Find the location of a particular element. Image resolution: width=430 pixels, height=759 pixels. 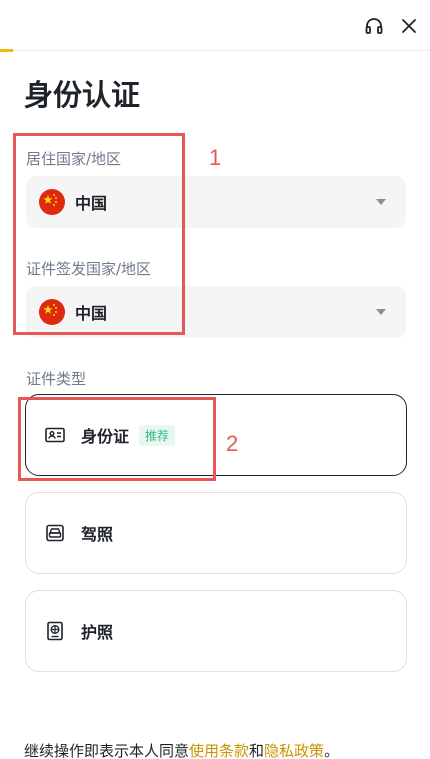

page-title: 身份认证 is located at coordinates (82, 95).